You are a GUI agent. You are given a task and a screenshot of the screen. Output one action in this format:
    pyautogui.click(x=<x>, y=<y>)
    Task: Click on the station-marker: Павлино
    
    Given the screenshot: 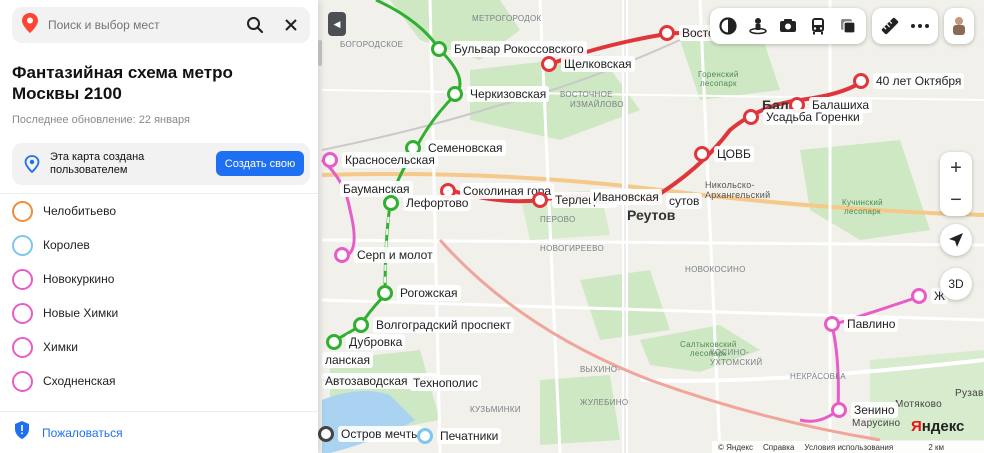 What is the action you would take?
    pyautogui.click(x=861, y=324)
    